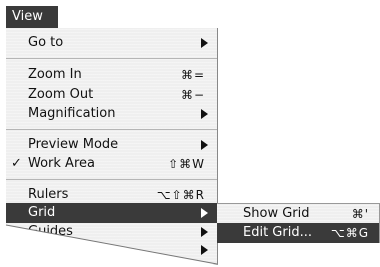 This screenshot has width=380, height=267. I want to click on submenu-item-edit-grid: Edit Grid... ⌥⌘G, so click(298, 233).